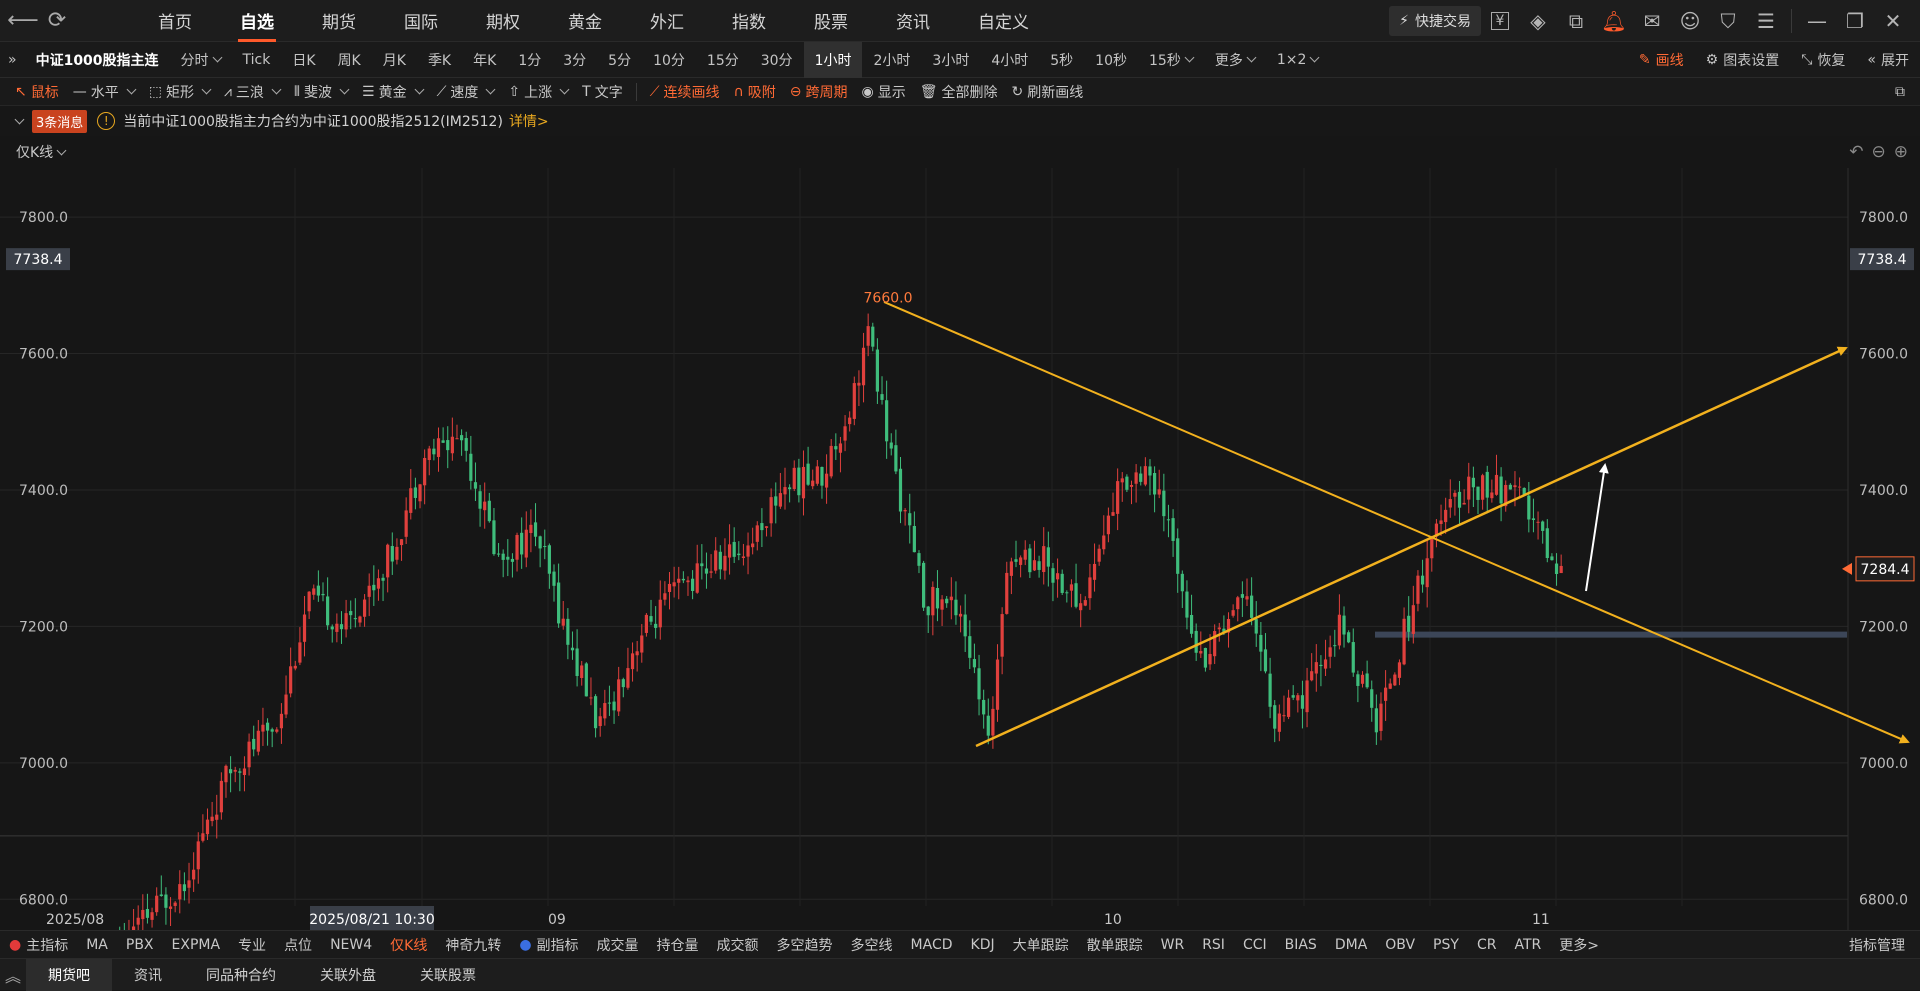  Describe the element at coordinates (1351, 945) in the screenshot. I see `ind-dma: DMA` at that location.